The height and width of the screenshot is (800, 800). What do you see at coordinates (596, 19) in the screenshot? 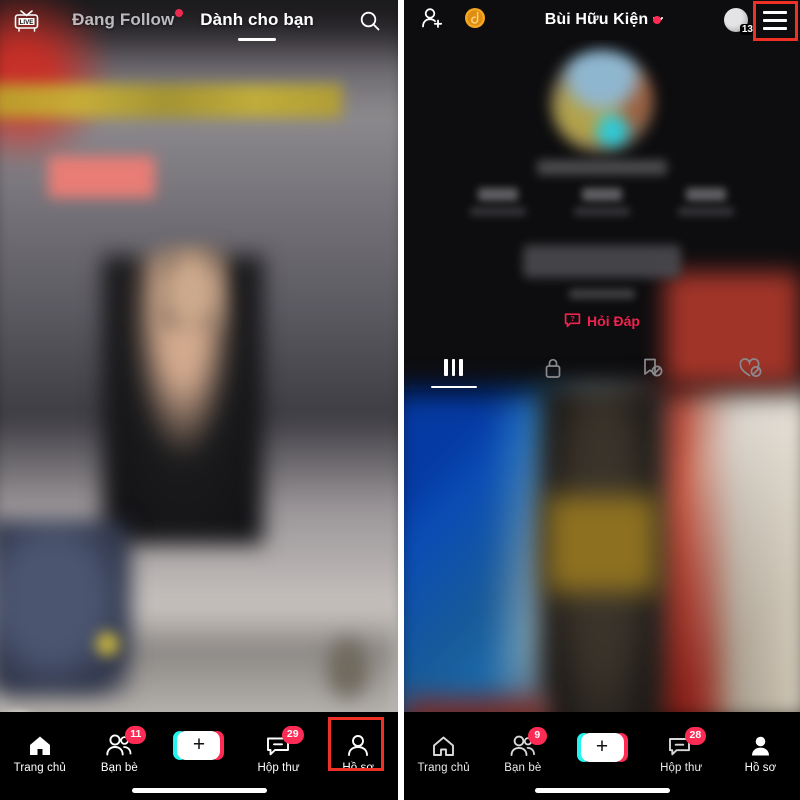
I see `profile-username-label: Bùi Hữu Kiện` at bounding box center [596, 19].